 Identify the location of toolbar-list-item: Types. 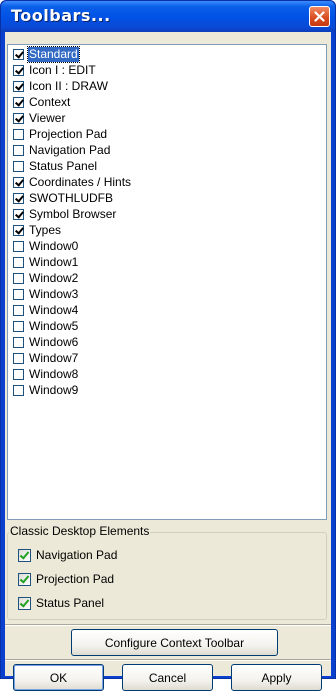
(37, 230).